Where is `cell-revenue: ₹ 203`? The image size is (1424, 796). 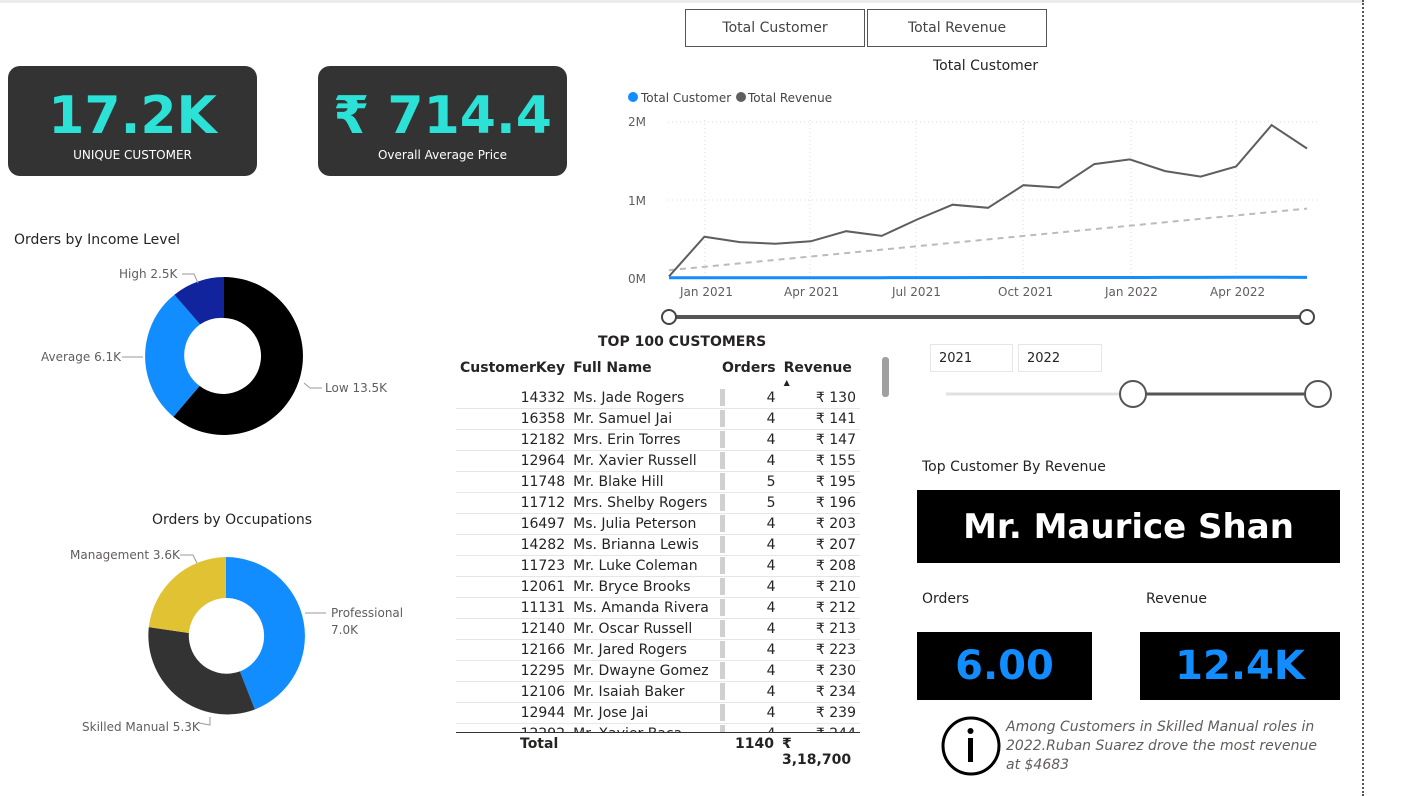
cell-revenue: ₹ 203 is located at coordinates (819, 524).